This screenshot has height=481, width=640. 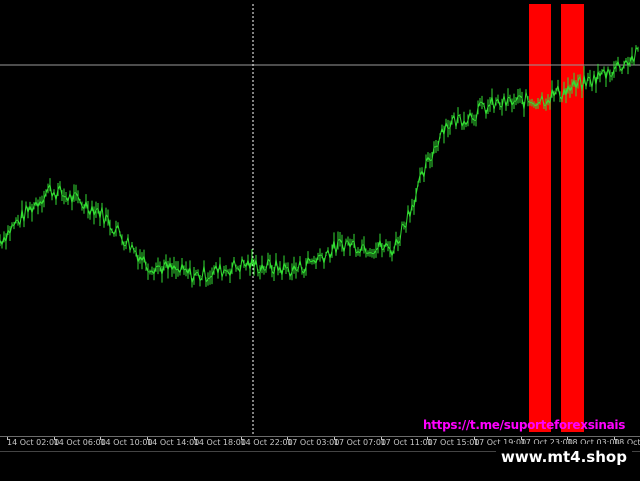 What do you see at coordinates (453, 442) in the screenshot?
I see `time-axis-label: 17 Oct 15:00` at bounding box center [453, 442].